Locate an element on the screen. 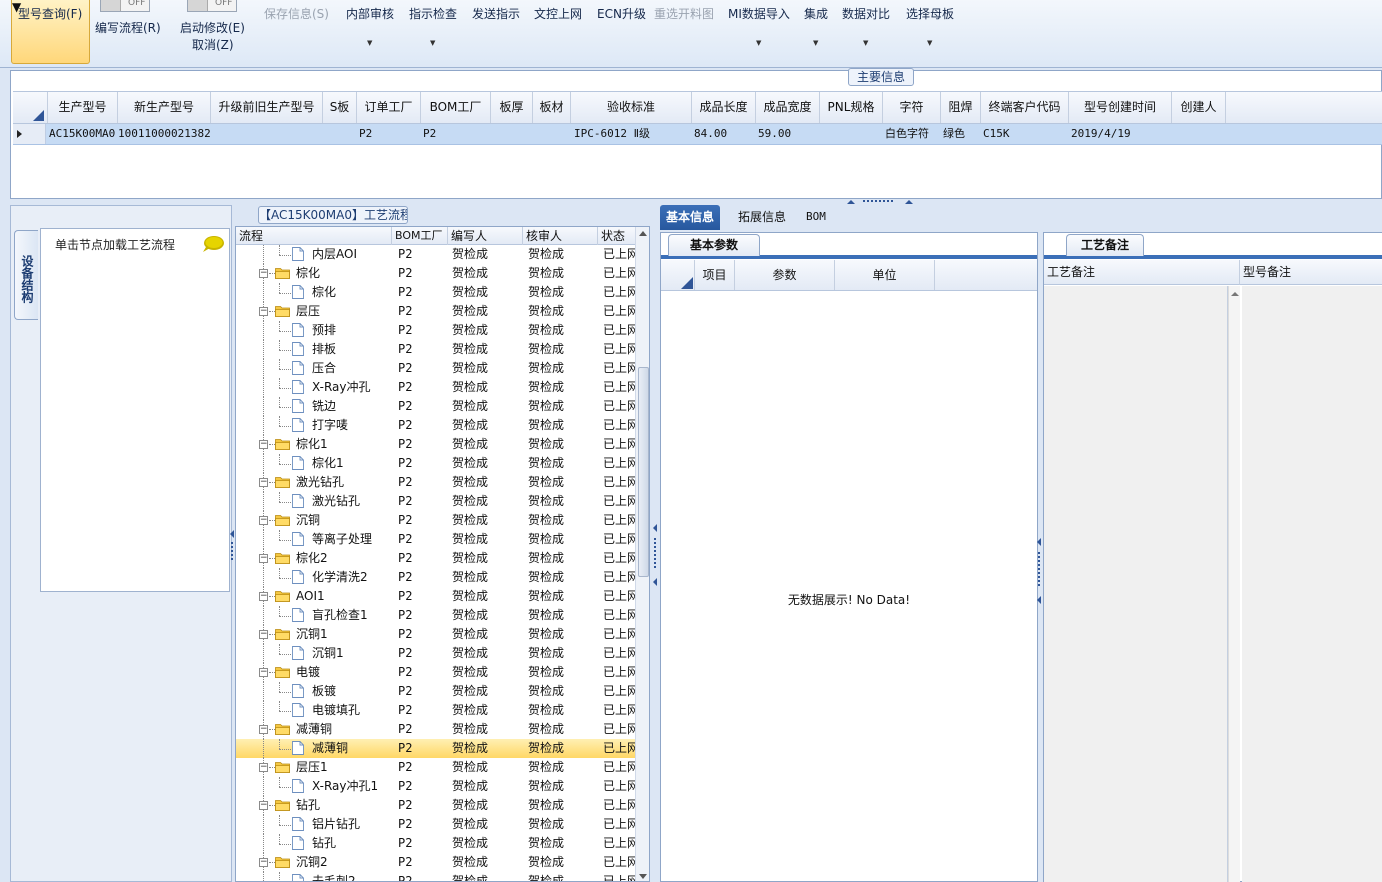  tab-extended-info: 拓展信息 is located at coordinates (762, 217).